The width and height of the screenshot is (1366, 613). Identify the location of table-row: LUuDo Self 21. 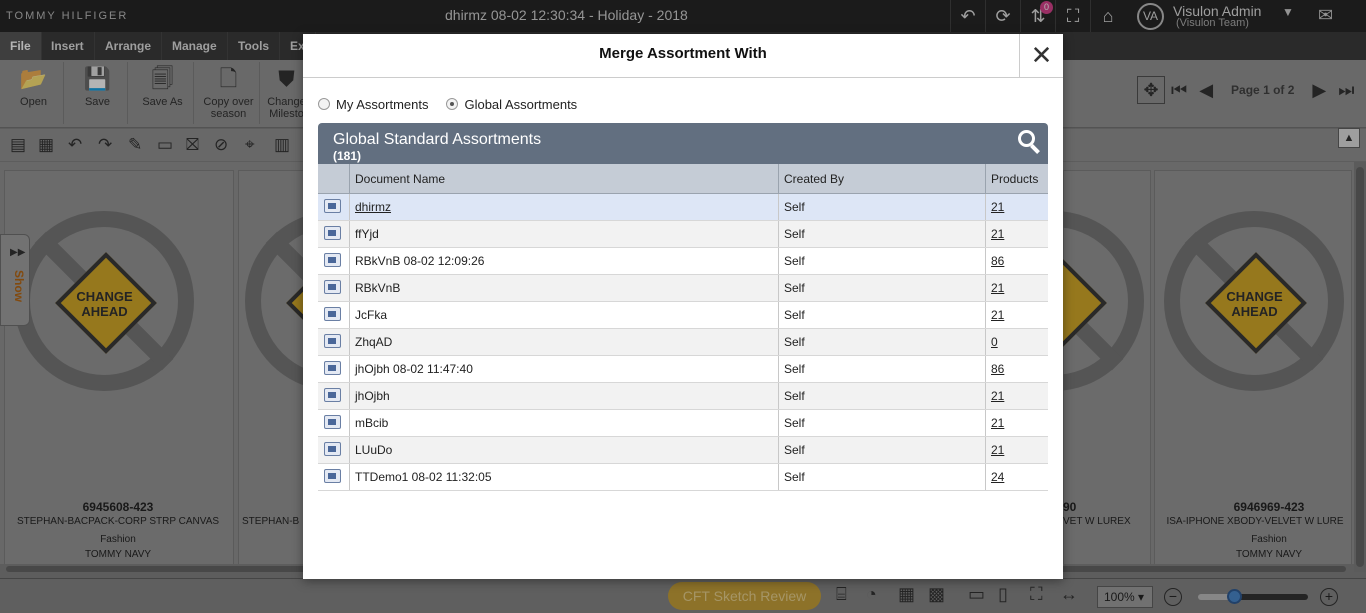
(683, 450).